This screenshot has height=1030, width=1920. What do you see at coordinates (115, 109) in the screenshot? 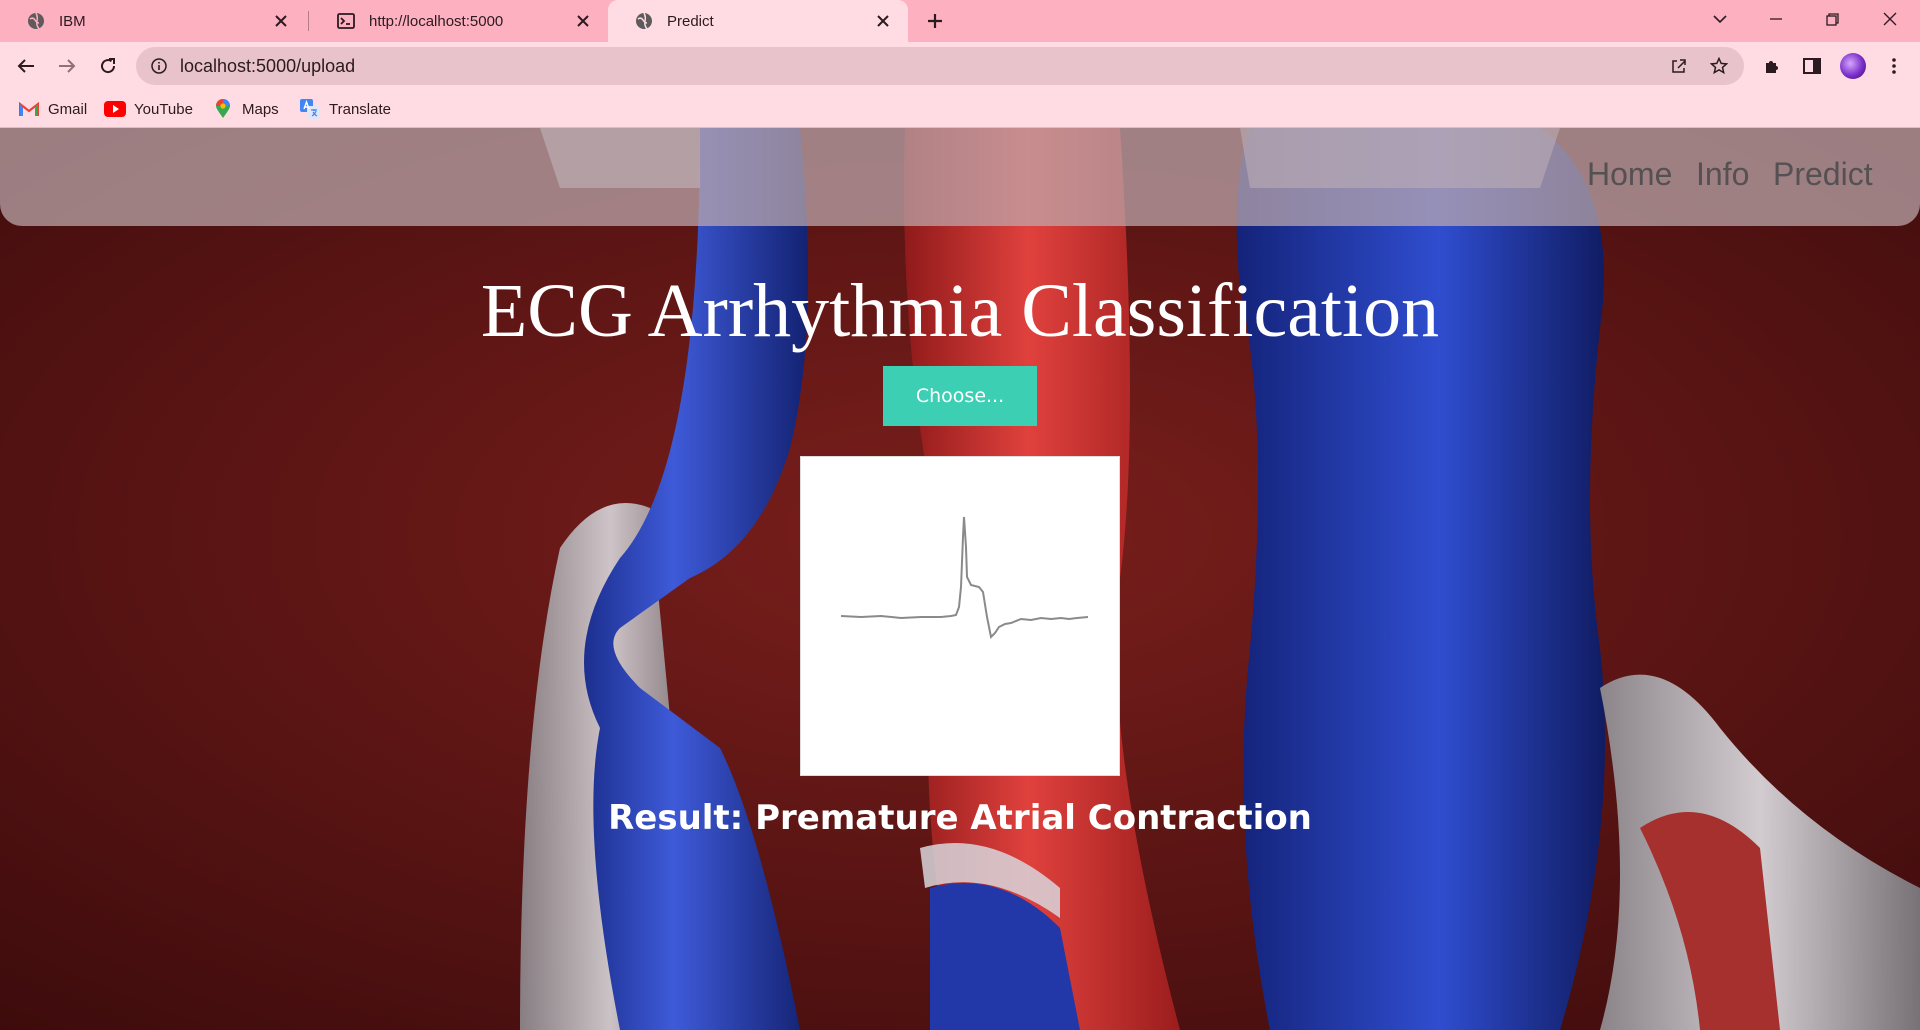
I see `youtube-icon` at bounding box center [115, 109].